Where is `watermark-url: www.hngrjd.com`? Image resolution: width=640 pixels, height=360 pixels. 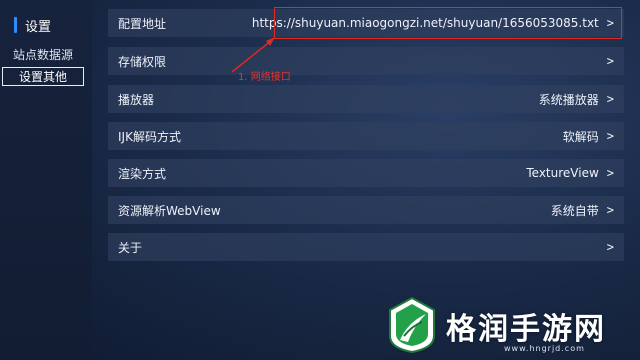 watermark-url: www.hngrjd.com is located at coordinates (544, 348).